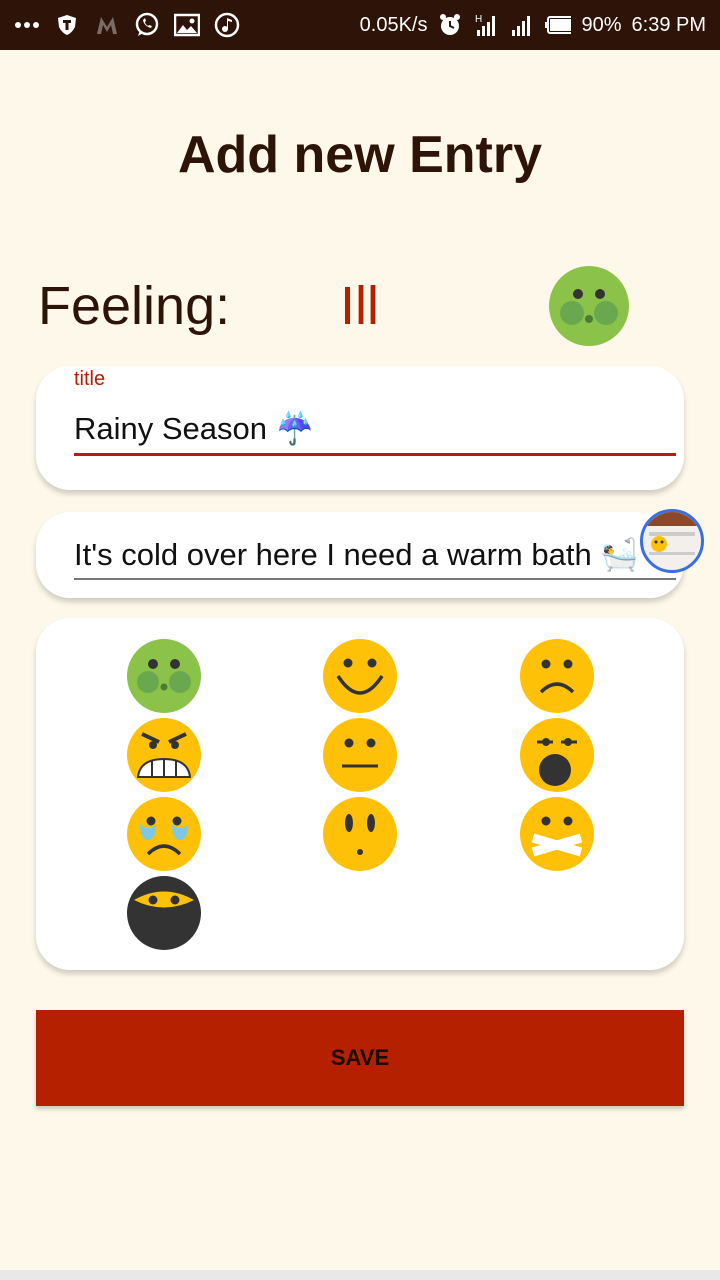 The image size is (720, 1280). I want to click on floating-chat-head-icon, so click(672, 541).